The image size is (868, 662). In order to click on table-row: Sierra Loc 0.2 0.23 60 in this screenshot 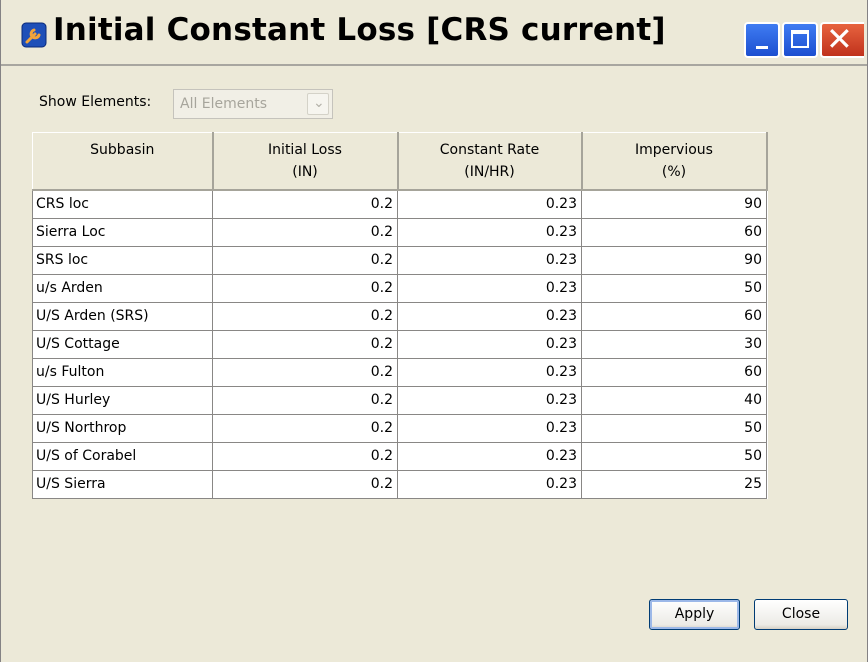, I will do `click(399, 232)`.